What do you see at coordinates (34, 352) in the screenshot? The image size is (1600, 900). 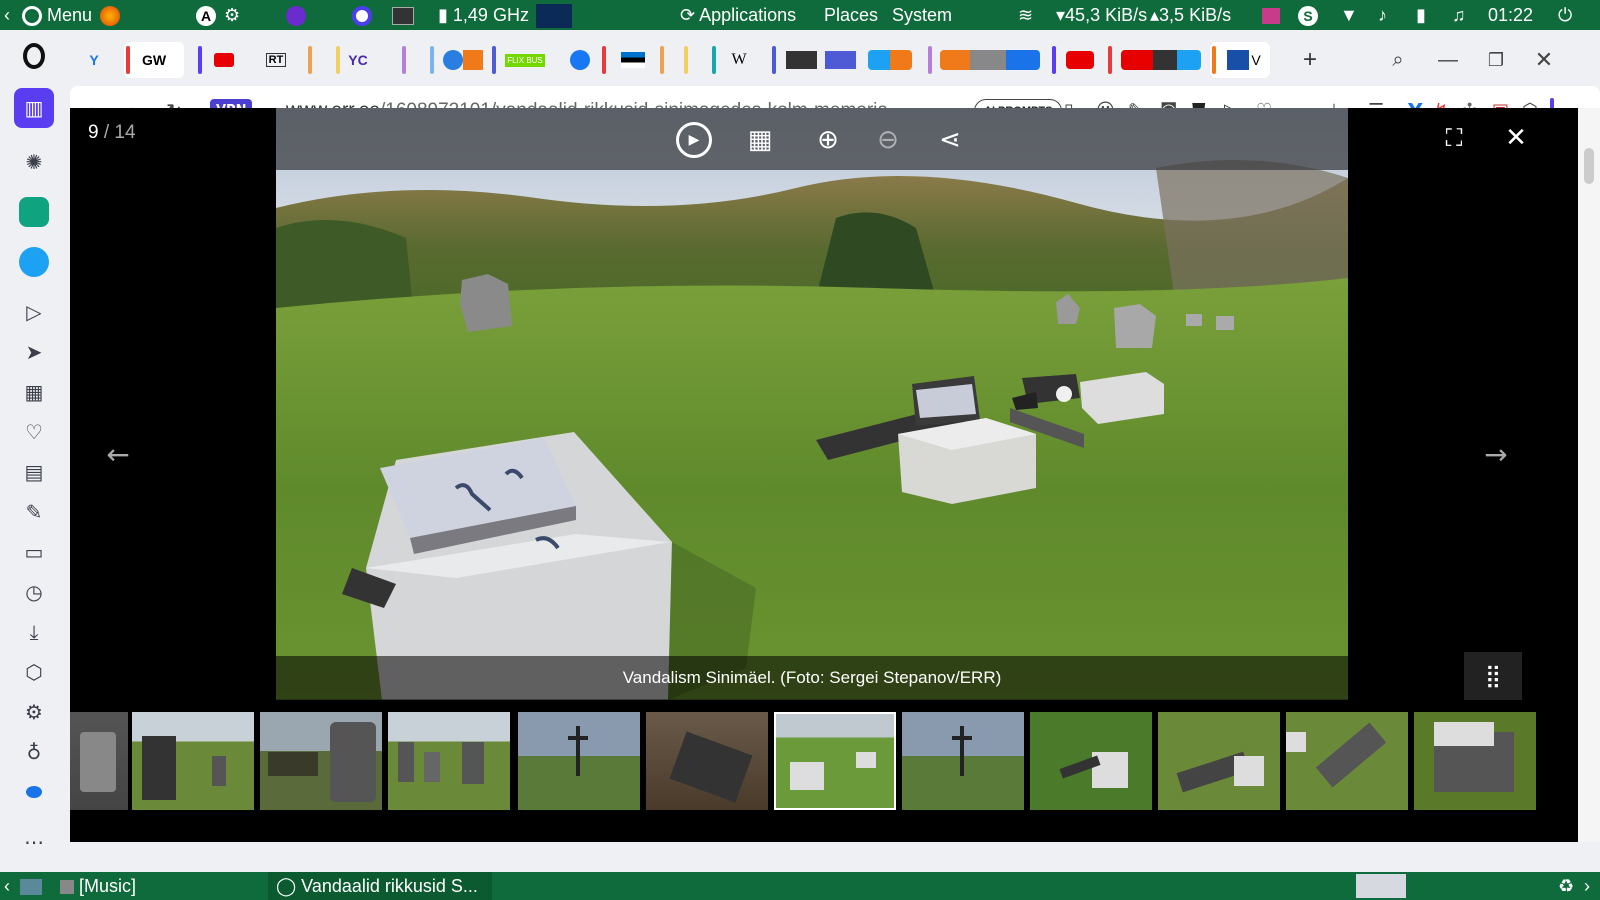 I see `send-icon: ➤` at bounding box center [34, 352].